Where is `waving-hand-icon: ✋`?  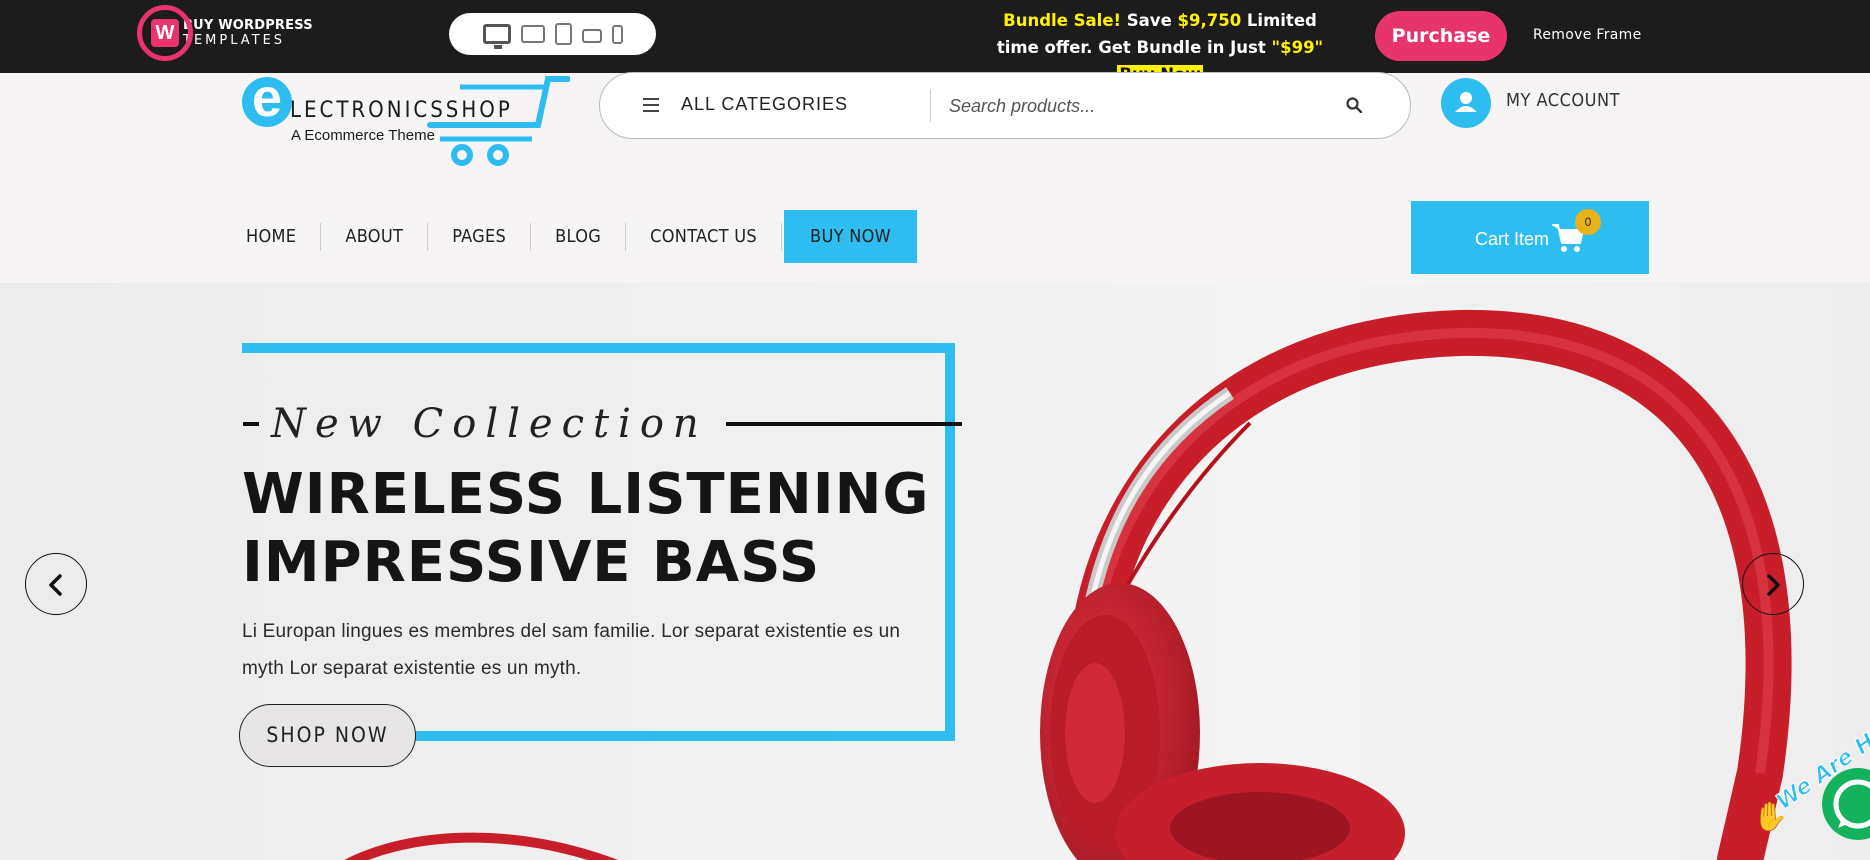
waving-hand-icon: ✋ is located at coordinates (1770, 816).